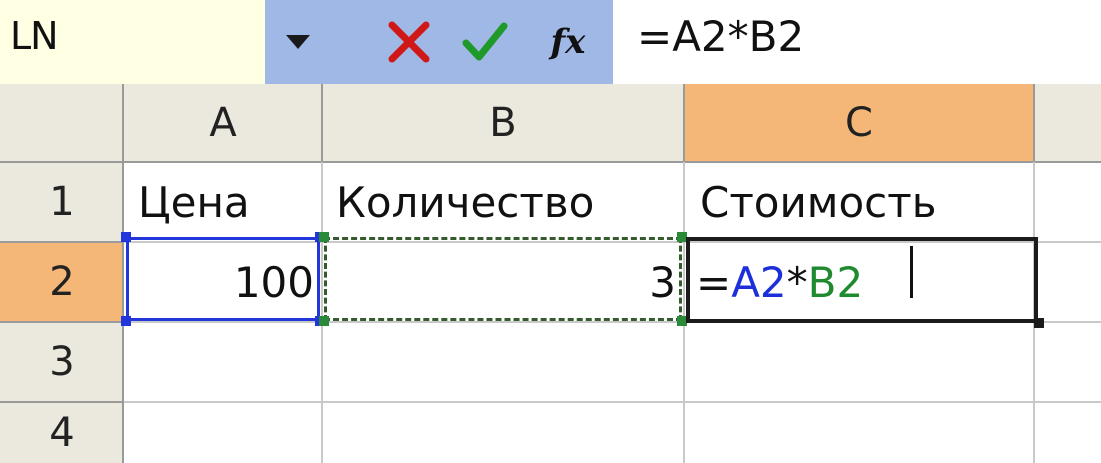 The image size is (1101, 463). I want to click on name-box: LN, so click(132, 42).